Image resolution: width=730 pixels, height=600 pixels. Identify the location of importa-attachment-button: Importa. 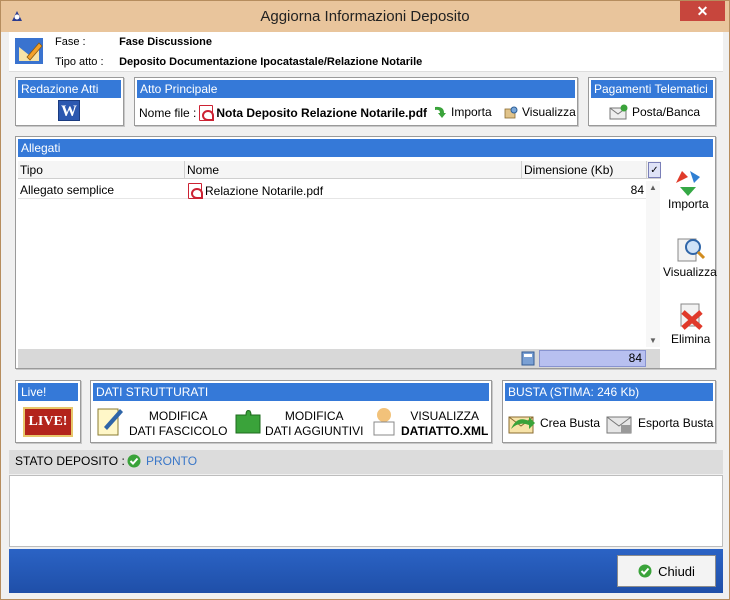
(688, 189).